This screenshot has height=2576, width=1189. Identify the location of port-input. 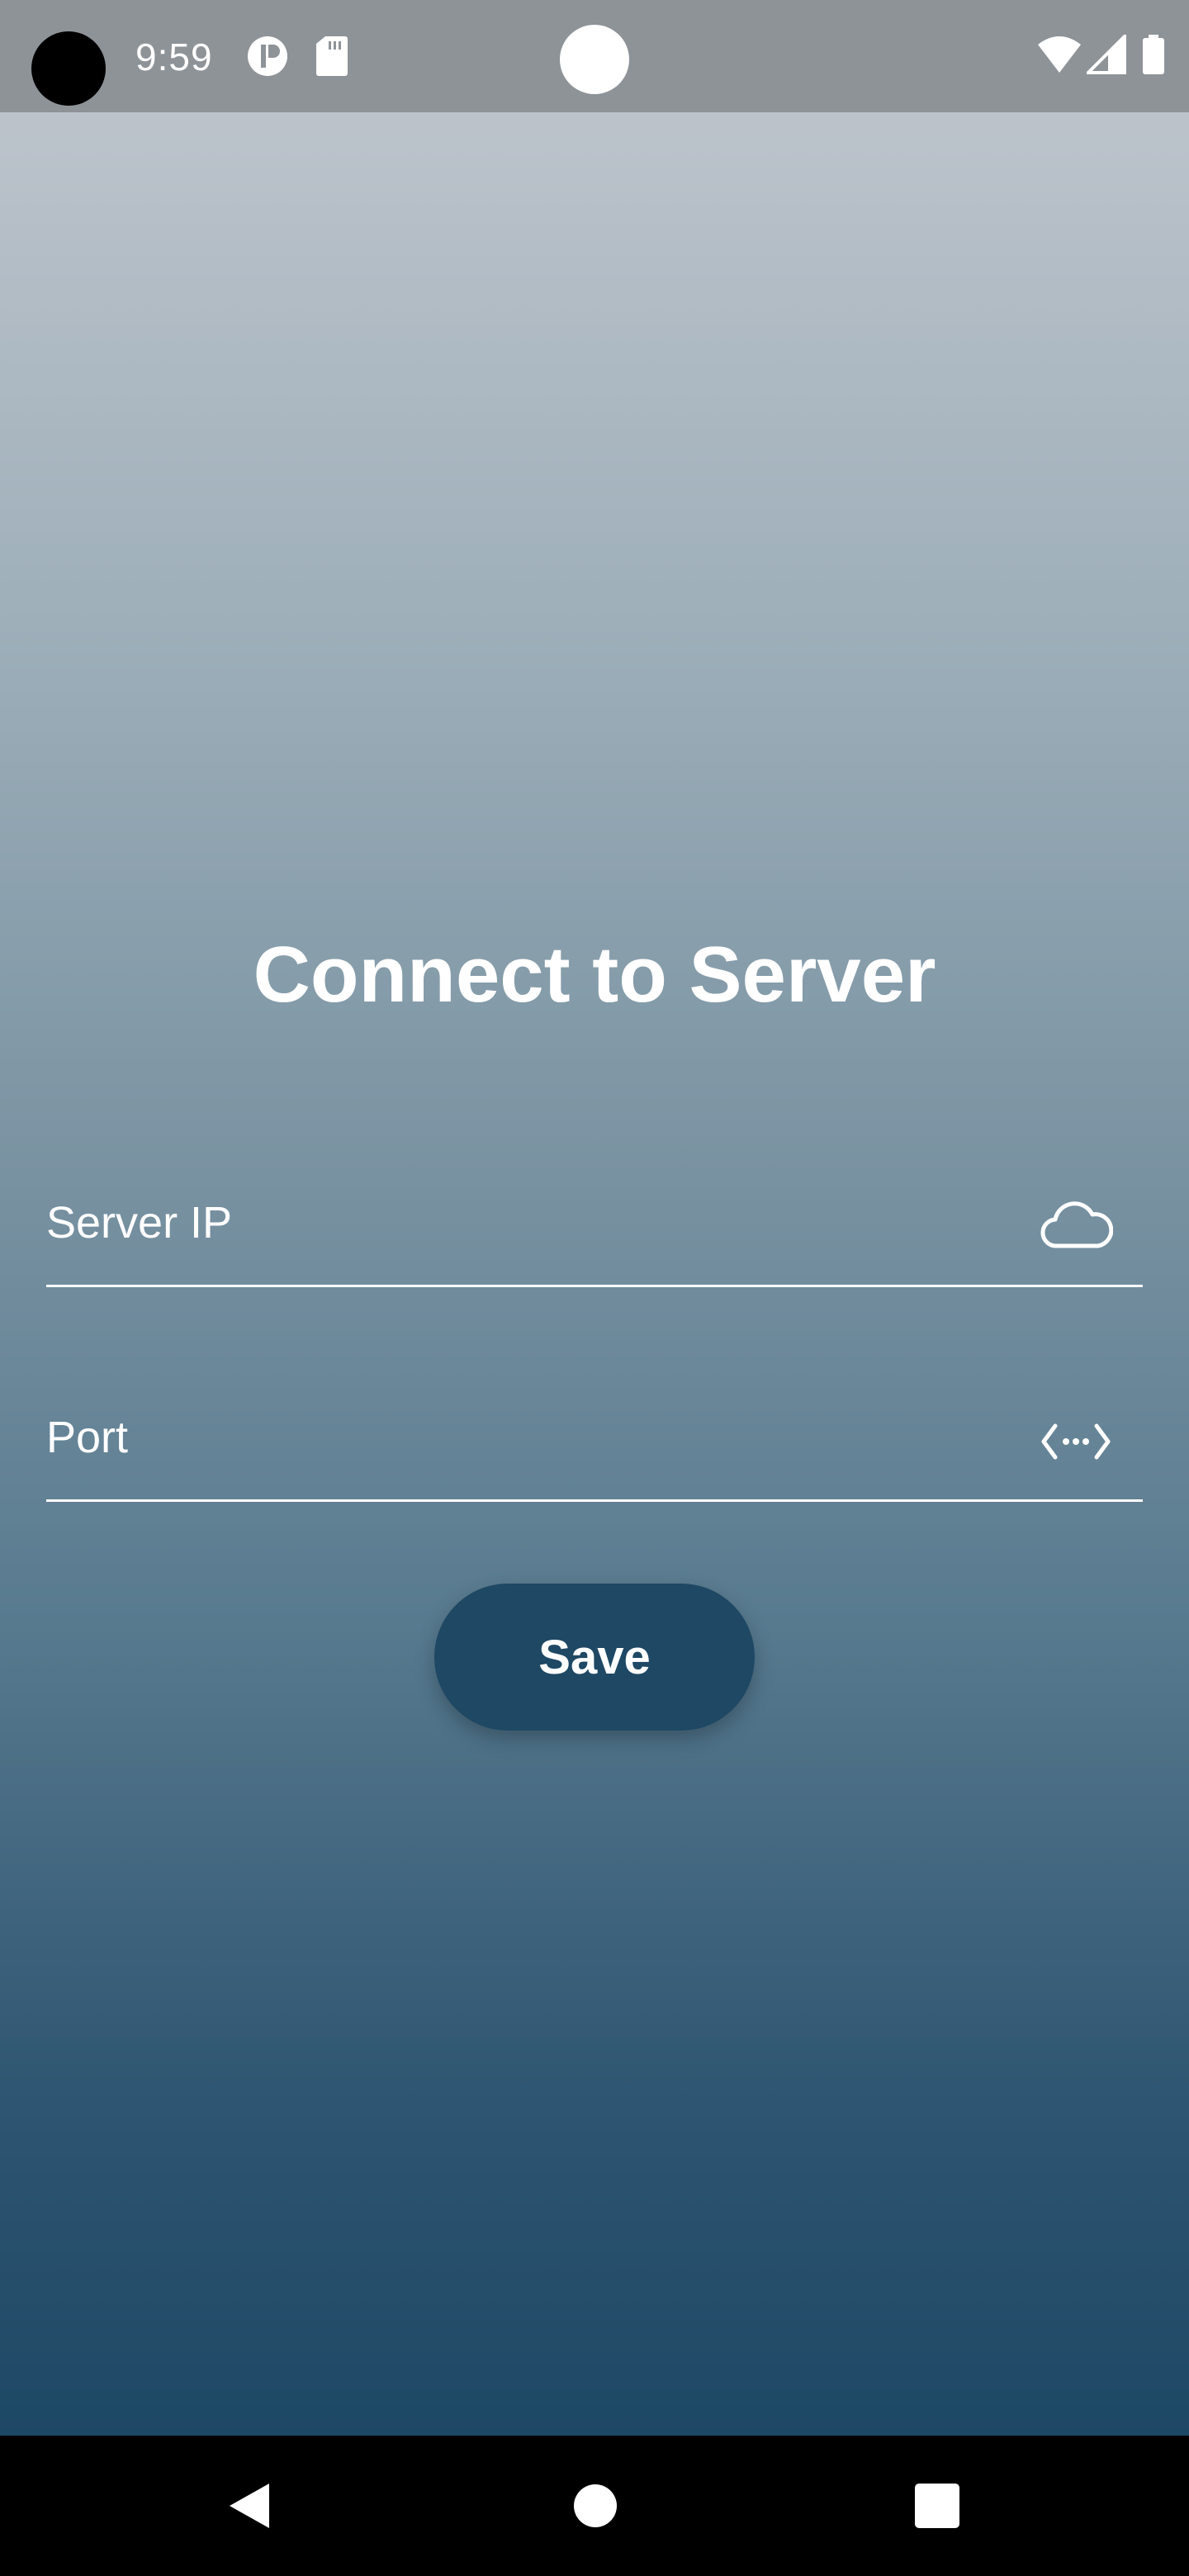
(533, 1437).